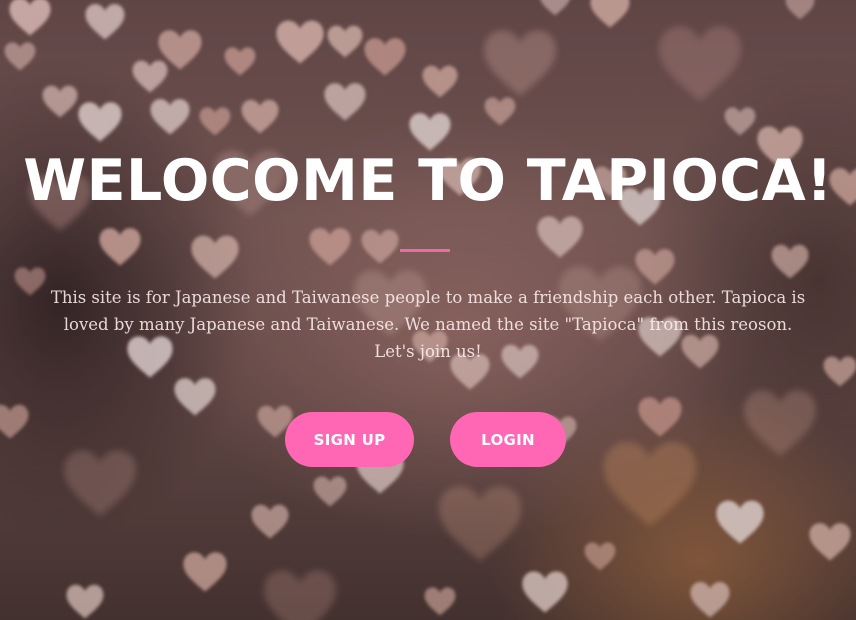 This screenshot has width=856, height=620. I want to click on page-title: WELOCOME TO TAPIOCA!, so click(428, 181).